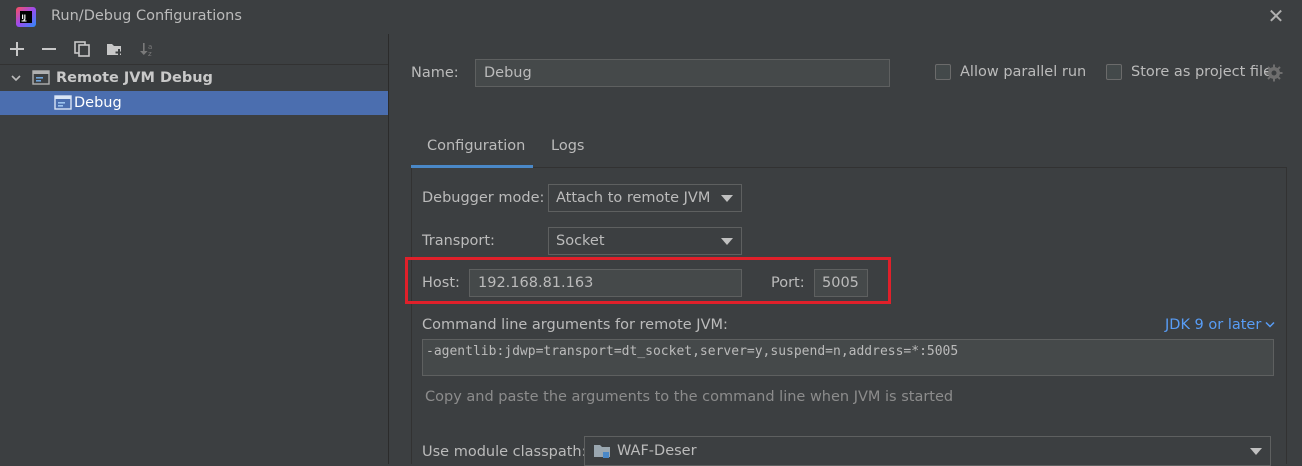  I want to click on module-classpath-value: WAF-Deser, so click(657, 451).